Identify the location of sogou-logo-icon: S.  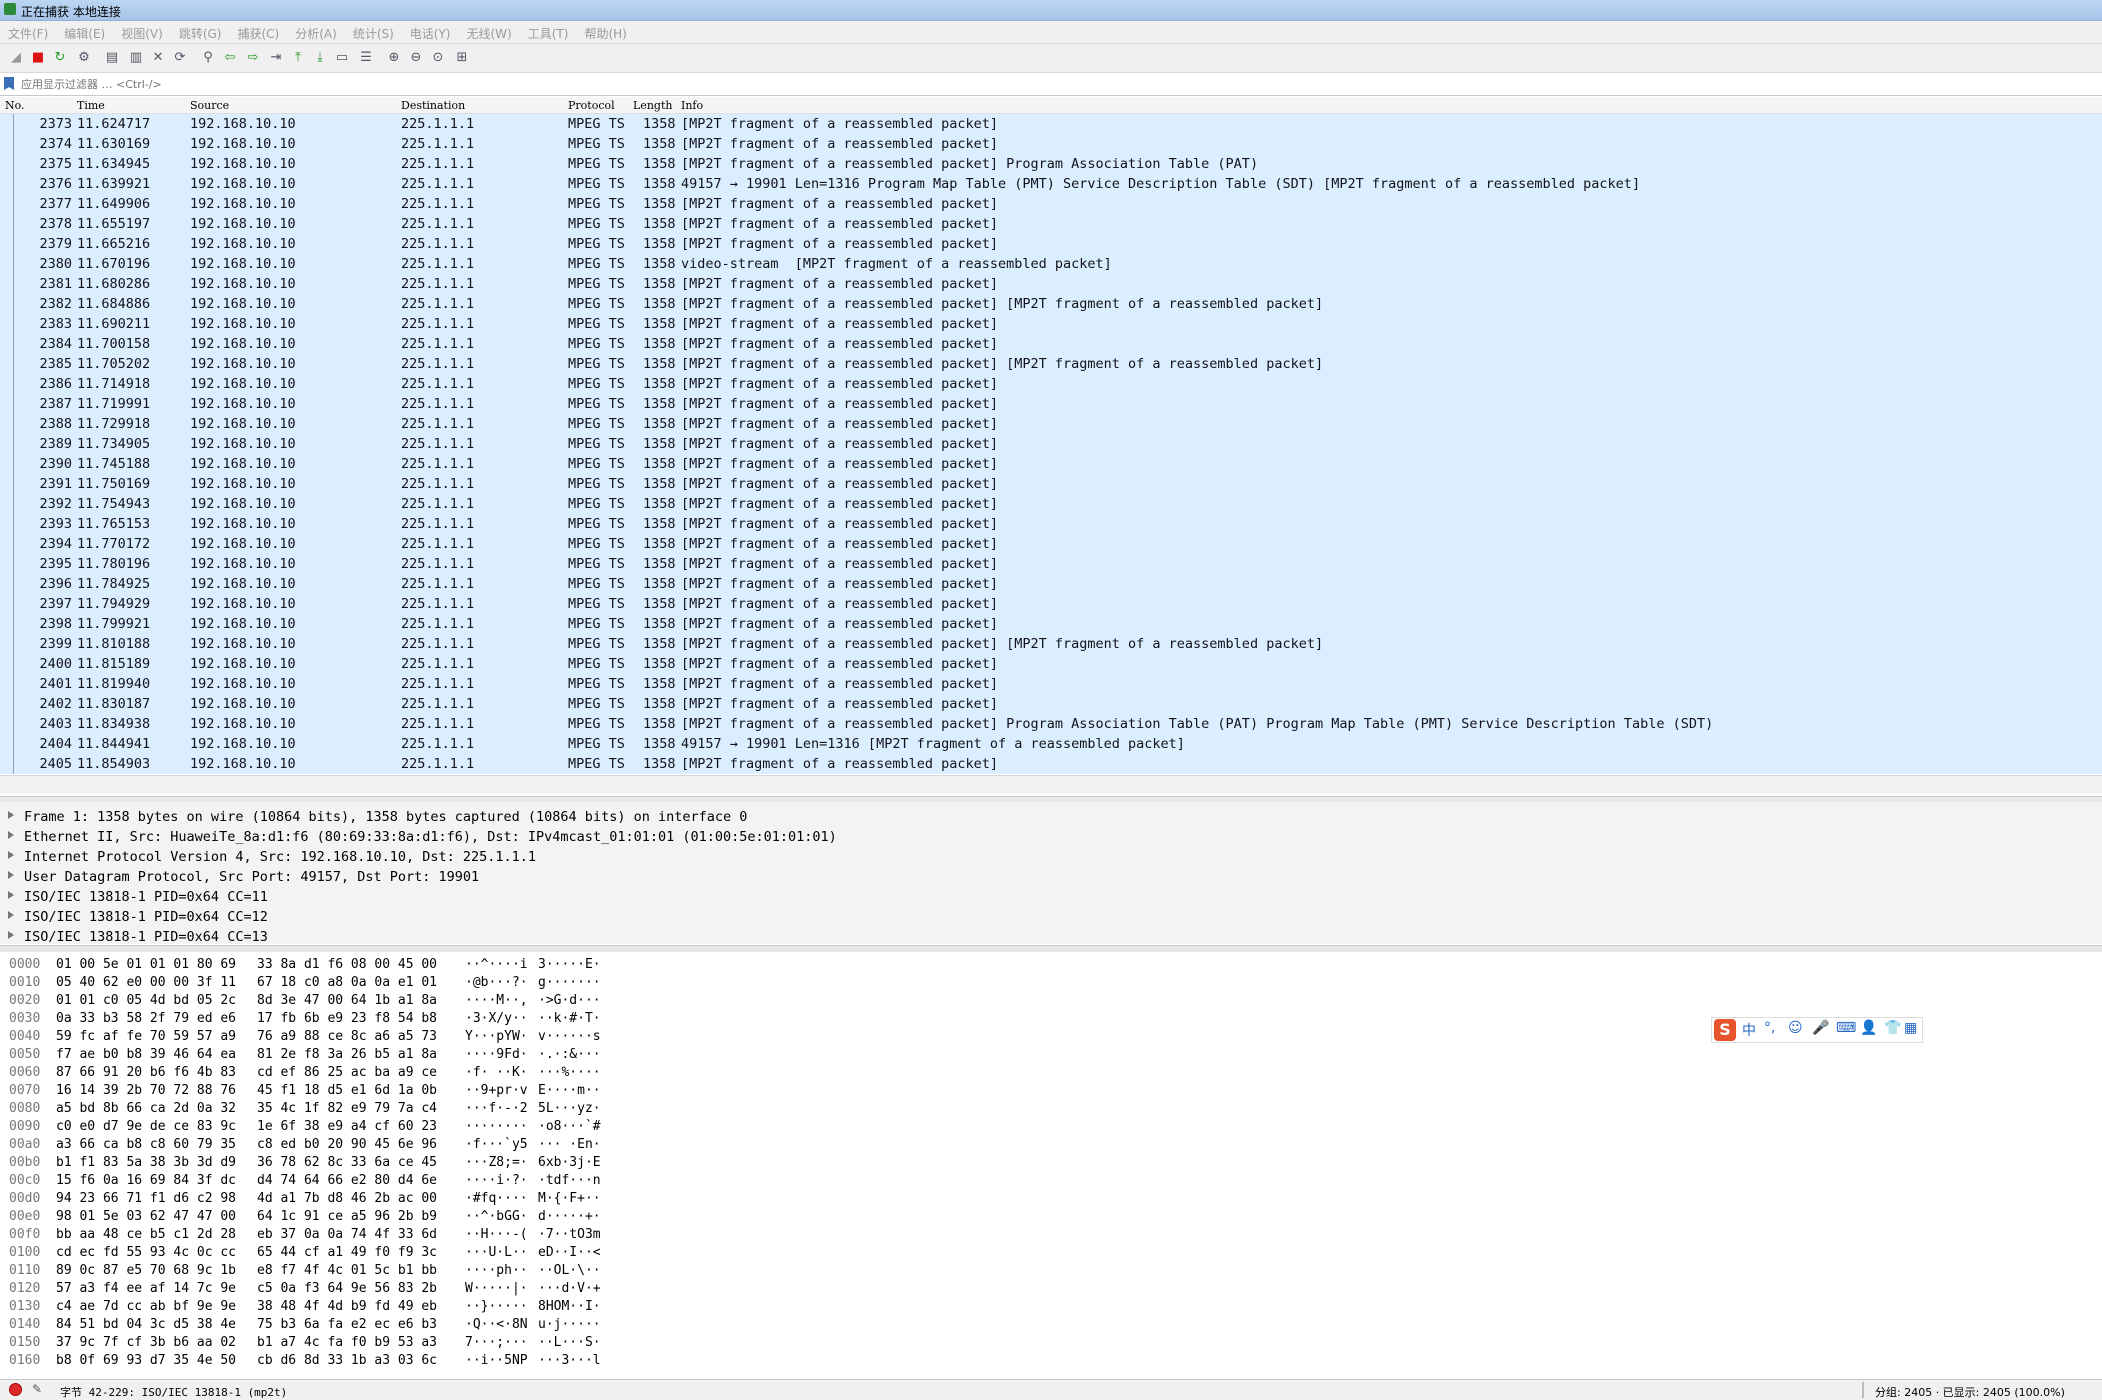
(1725, 1030).